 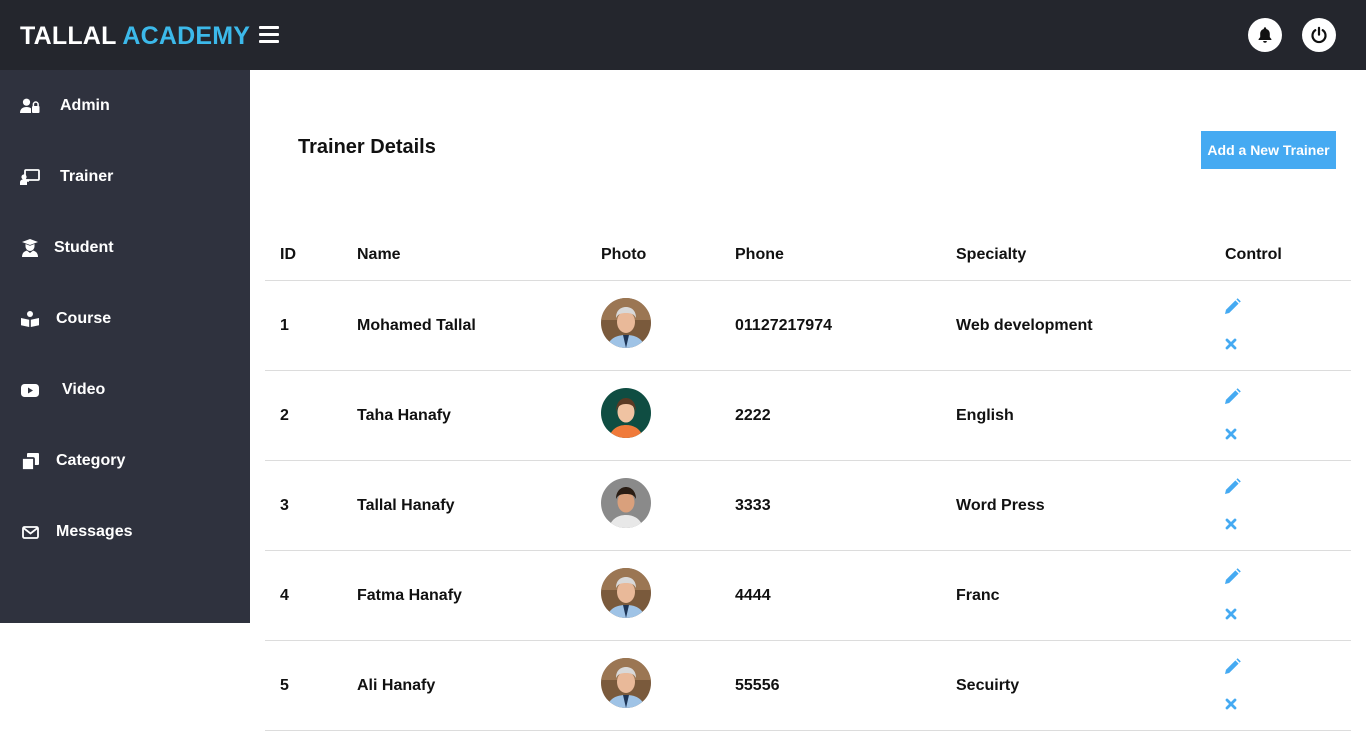 What do you see at coordinates (284, 415) in the screenshot?
I see `cell-id: 2` at bounding box center [284, 415].